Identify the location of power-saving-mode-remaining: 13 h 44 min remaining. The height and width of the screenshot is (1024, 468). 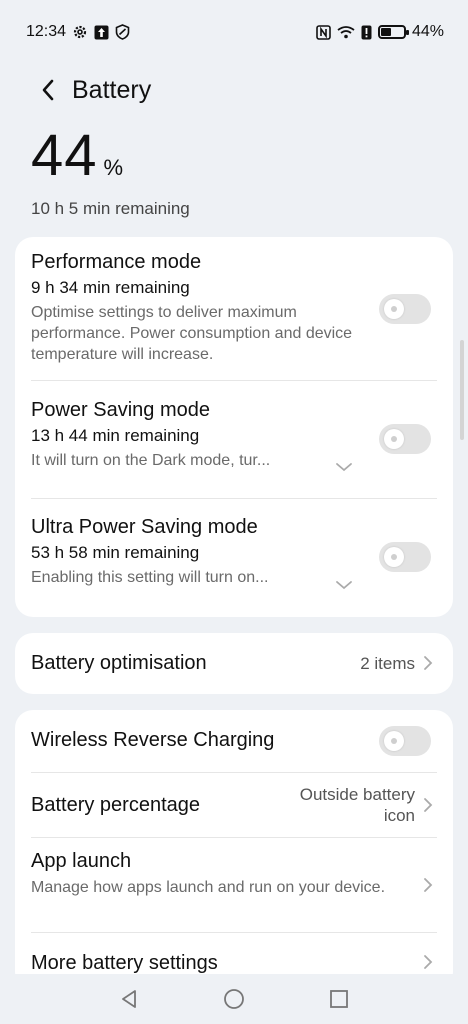
(115, 435).